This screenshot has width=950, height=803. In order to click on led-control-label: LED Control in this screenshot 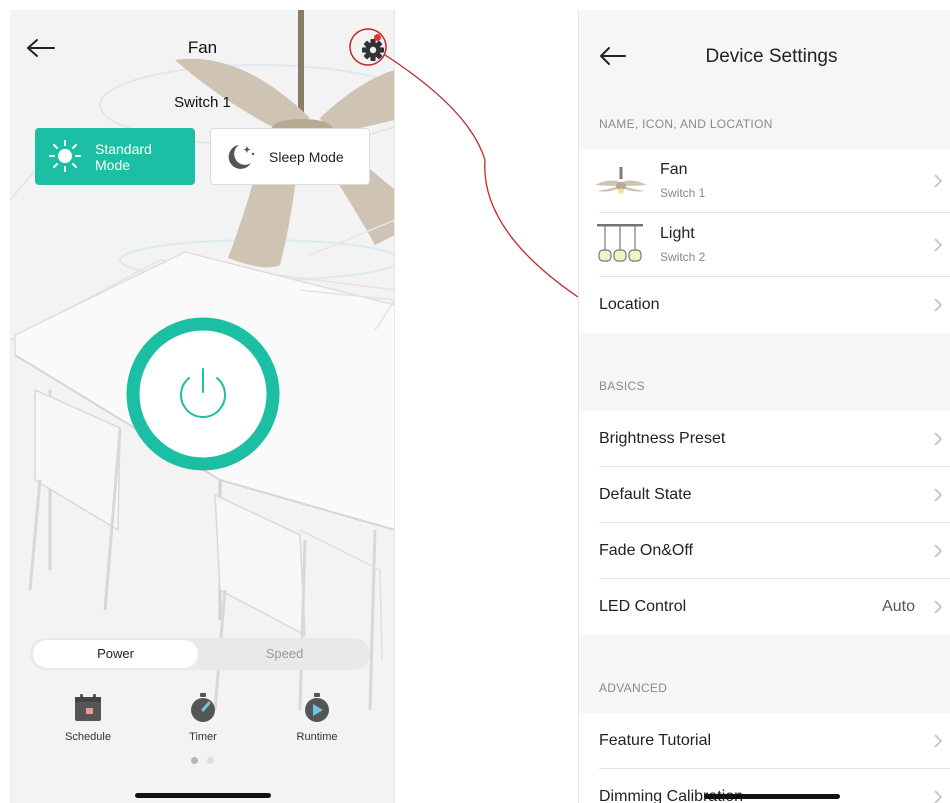, I will do `click(643, 606)`.